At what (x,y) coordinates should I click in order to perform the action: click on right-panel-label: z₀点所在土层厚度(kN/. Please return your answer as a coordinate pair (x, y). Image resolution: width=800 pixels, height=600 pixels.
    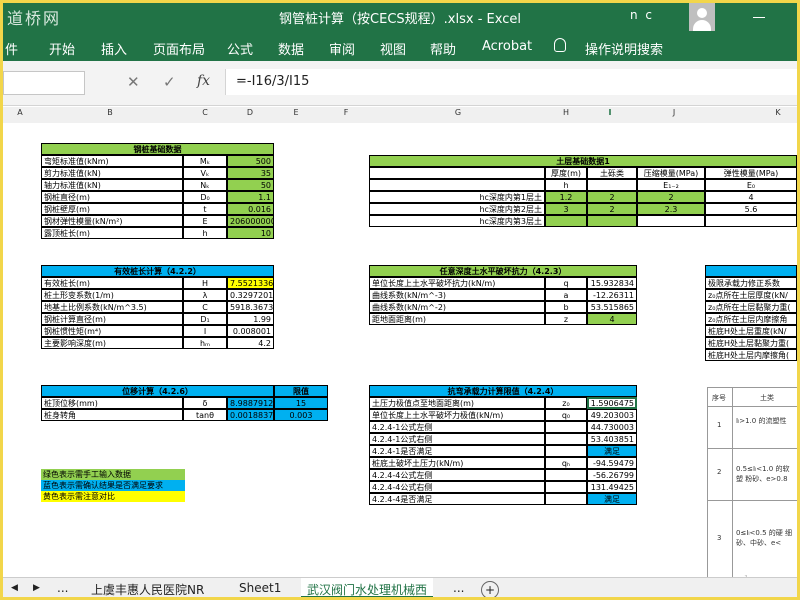
    Looking at the image, I should click on (751, 295).